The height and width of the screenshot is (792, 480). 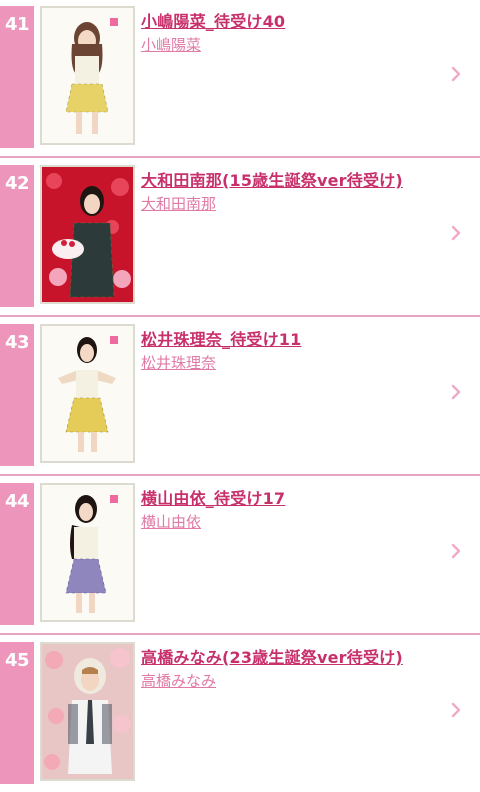 I want to click on wallpaper-title-link: 大和田南那(15歳生誕祭ver待受け), so click(x=272, y=179).